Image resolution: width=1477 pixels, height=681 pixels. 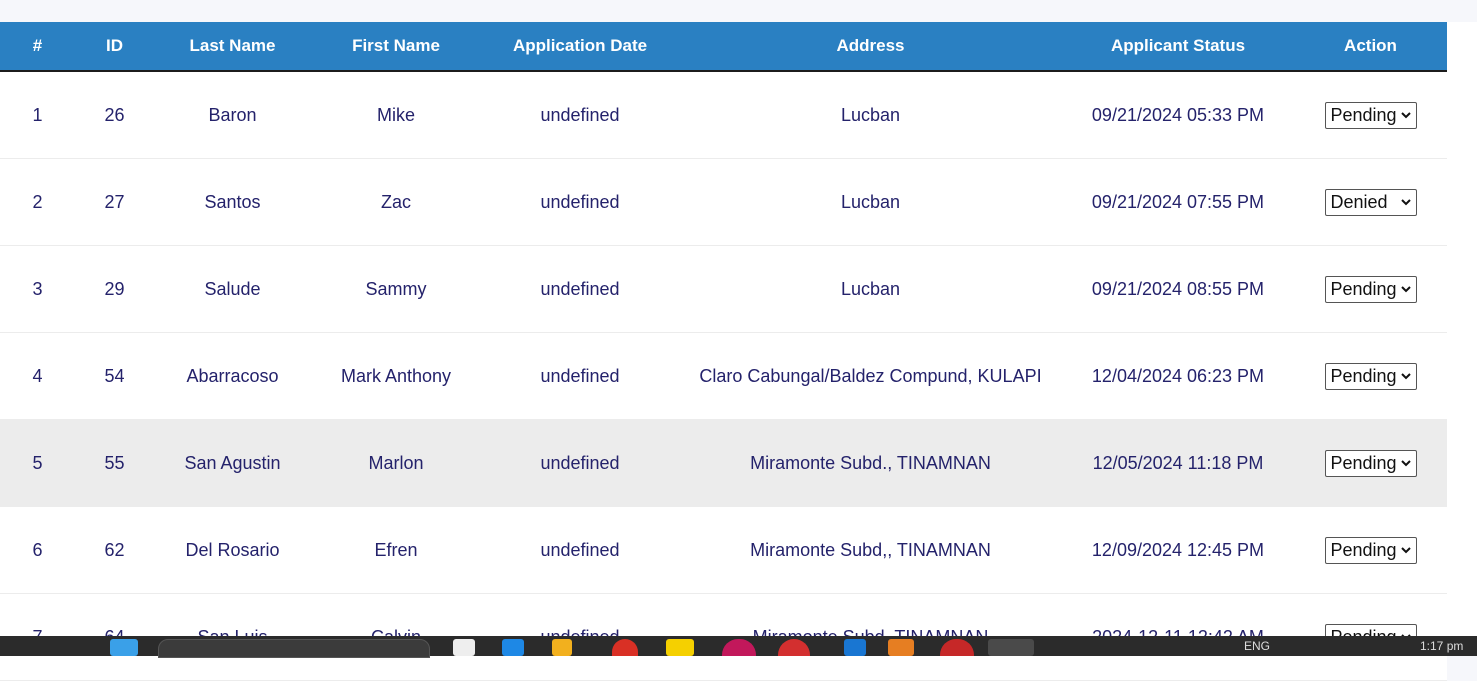 I want to click on header-action: Action, so click(x=1370, y=47).